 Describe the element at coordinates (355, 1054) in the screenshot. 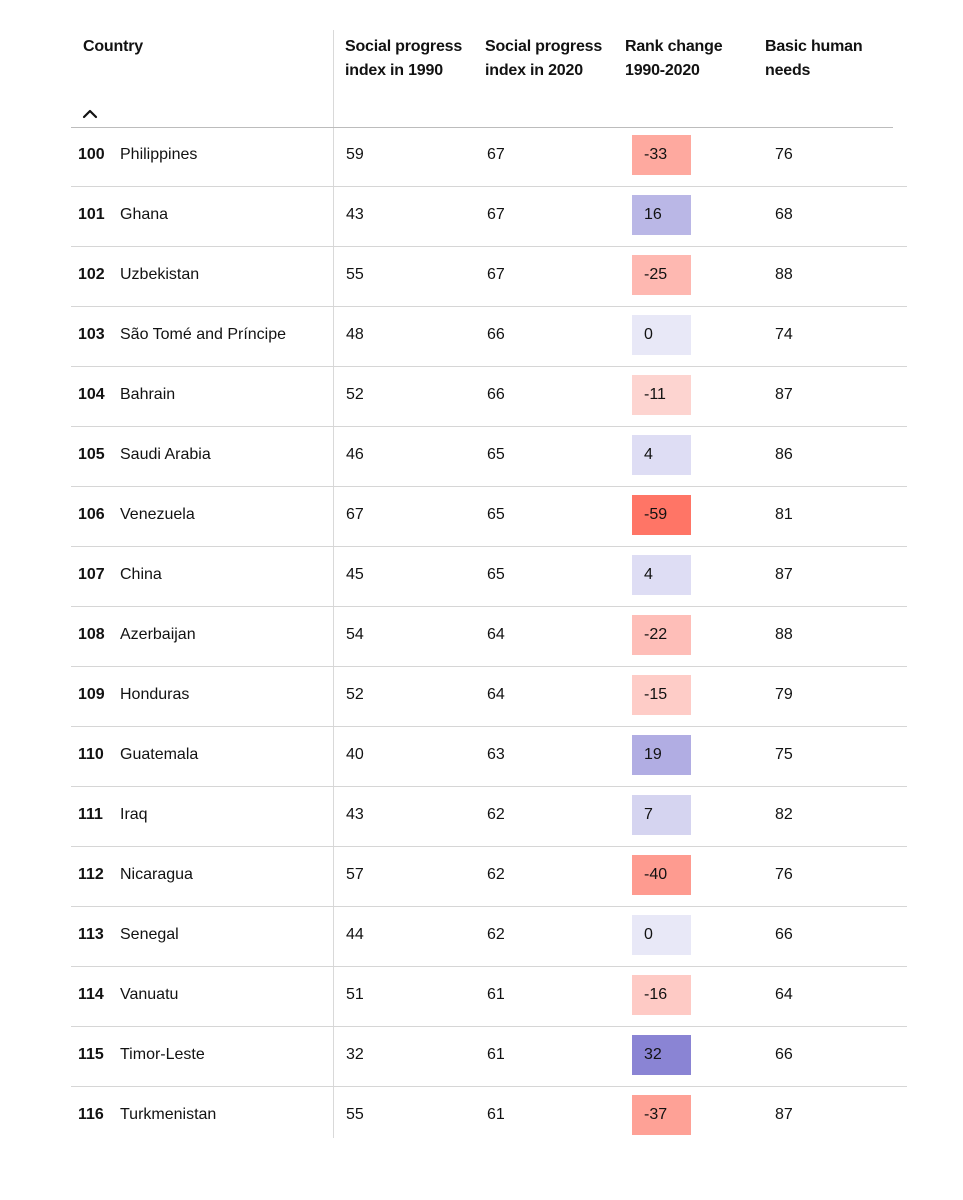

I see `spi-1990-cell: 32` at that location.